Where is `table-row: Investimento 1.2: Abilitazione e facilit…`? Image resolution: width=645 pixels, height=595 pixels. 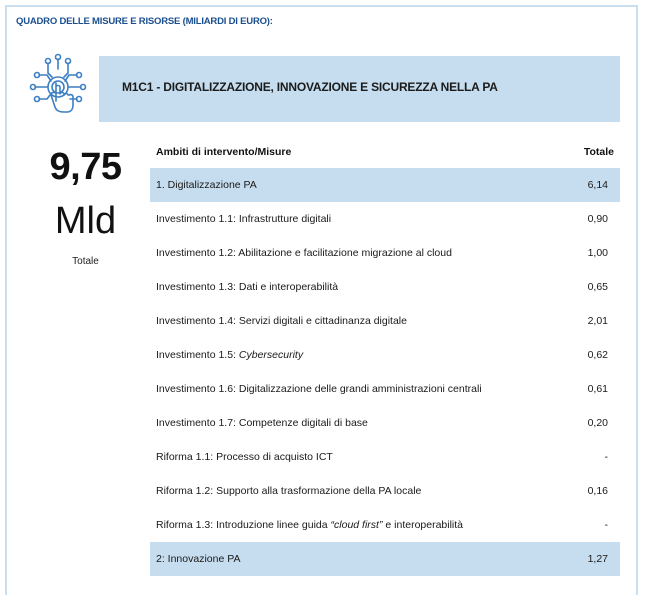
table-row: Investimento 1.2: Abilitazione e facilit… is located at coordinates (385, 253).